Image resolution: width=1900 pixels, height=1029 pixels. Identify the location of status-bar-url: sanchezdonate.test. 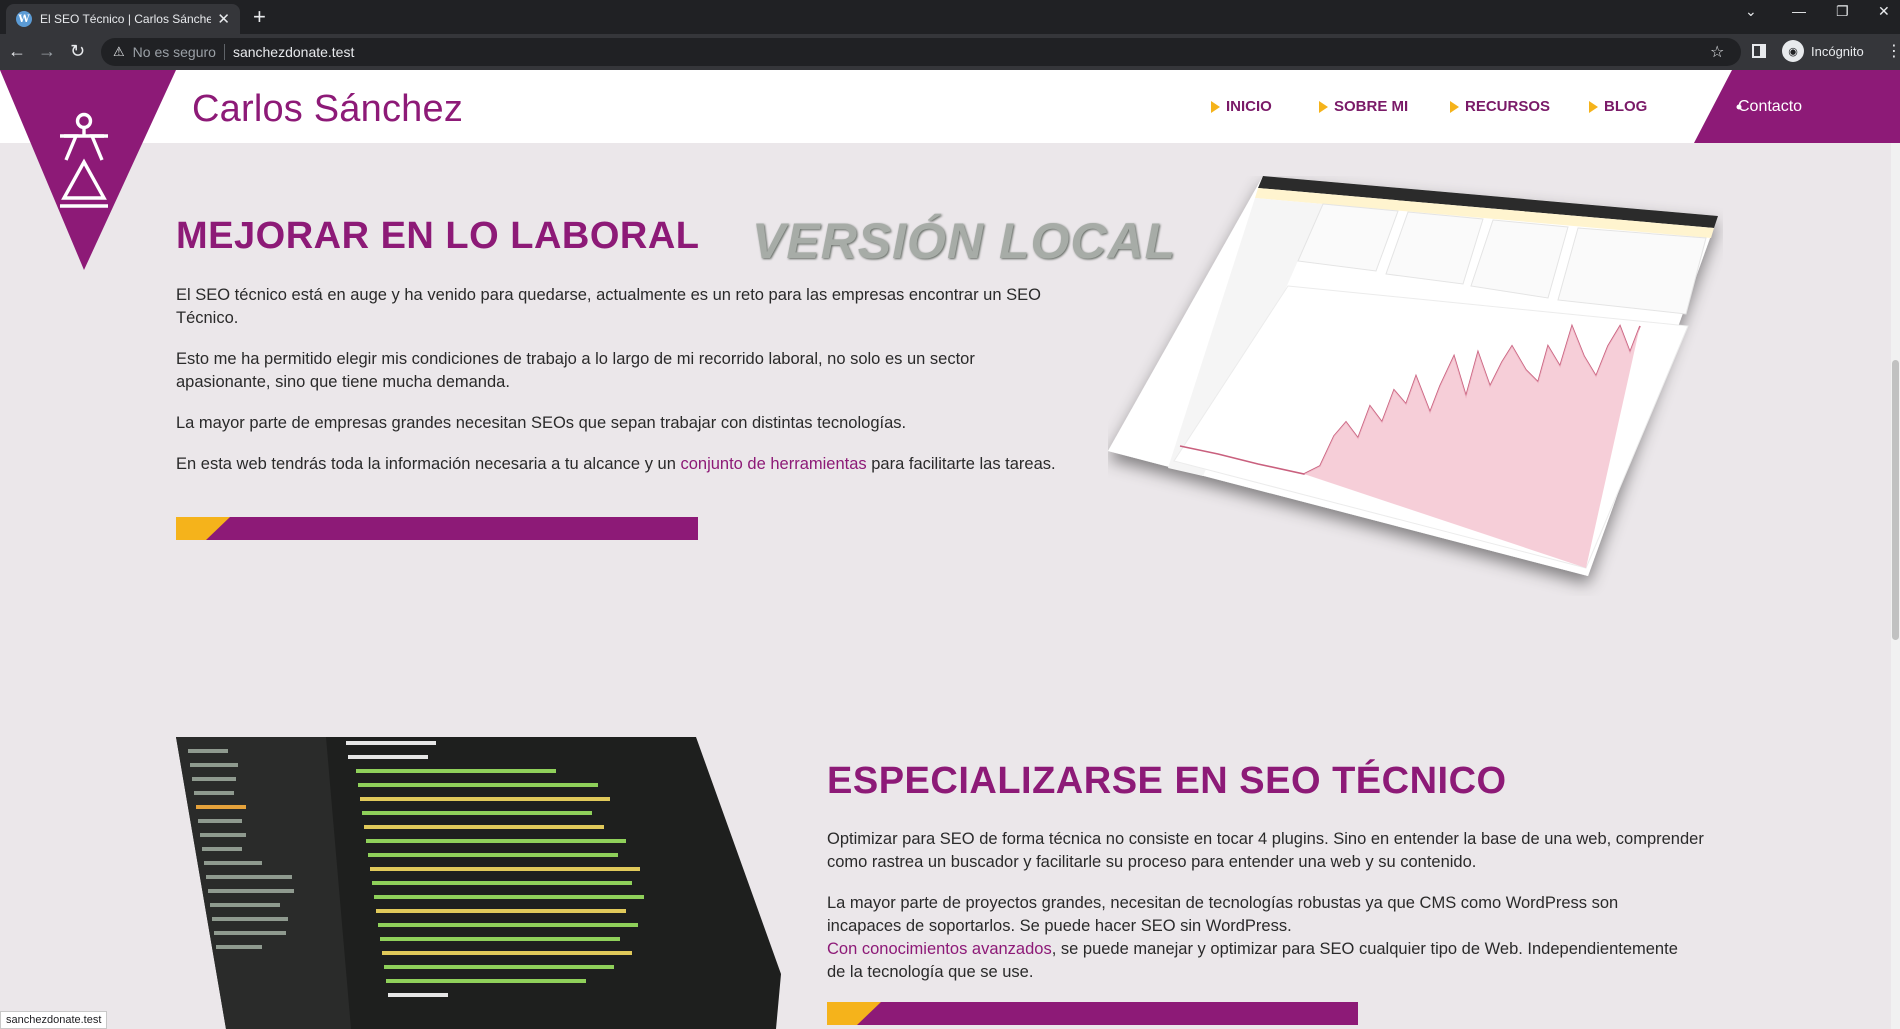
(54, 1020).